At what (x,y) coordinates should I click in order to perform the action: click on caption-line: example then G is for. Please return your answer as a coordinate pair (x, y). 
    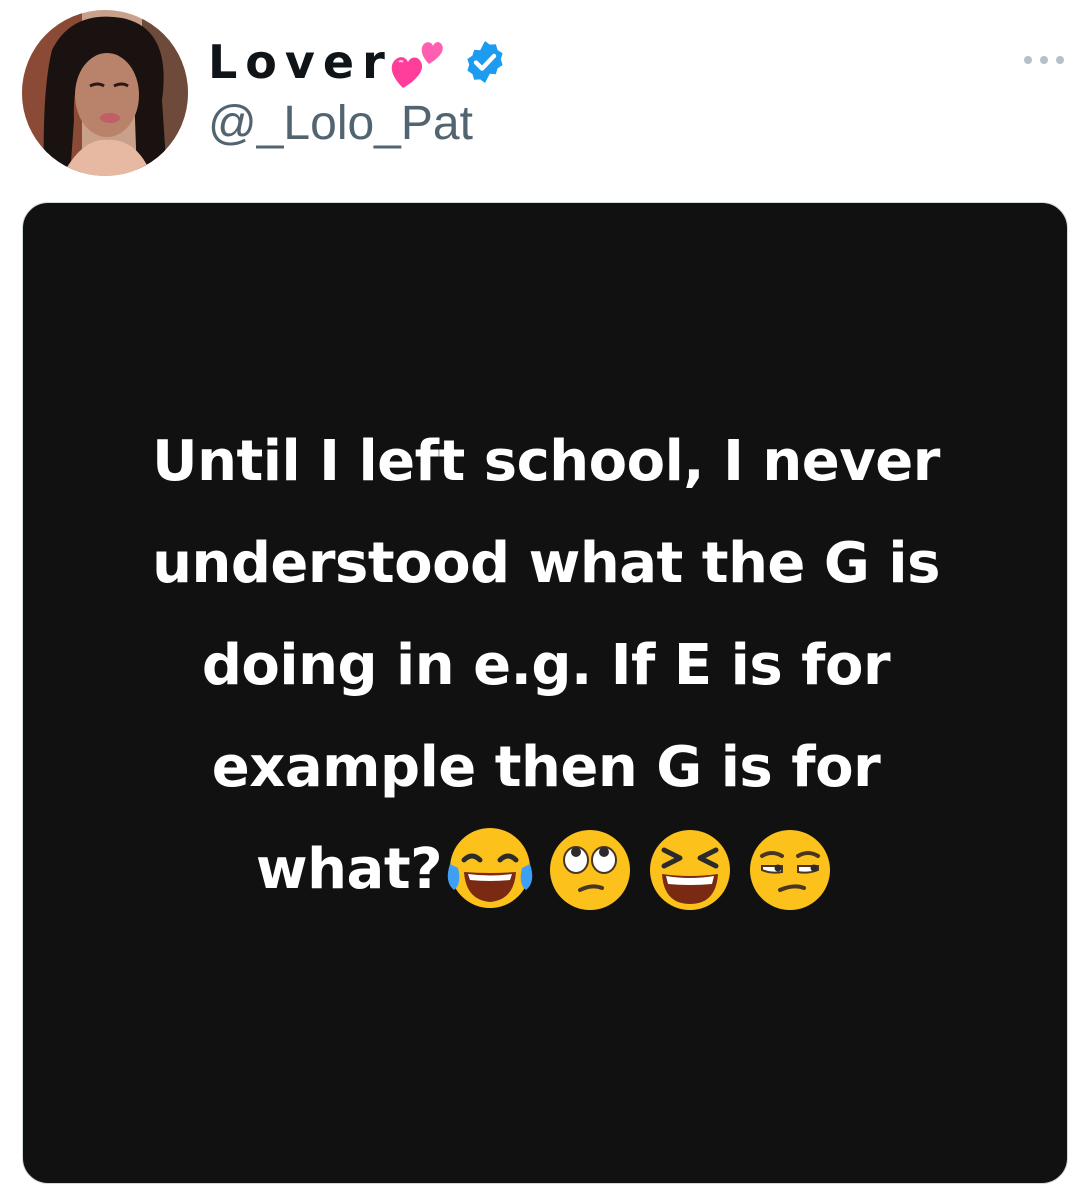
    Looking at the image, I should click on (546, 767).